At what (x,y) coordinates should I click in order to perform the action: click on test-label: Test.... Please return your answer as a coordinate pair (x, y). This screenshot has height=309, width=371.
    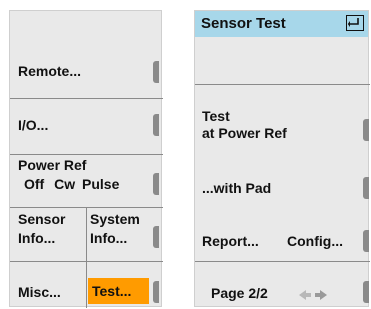
    Looking at the image, I should click on (112, 291).